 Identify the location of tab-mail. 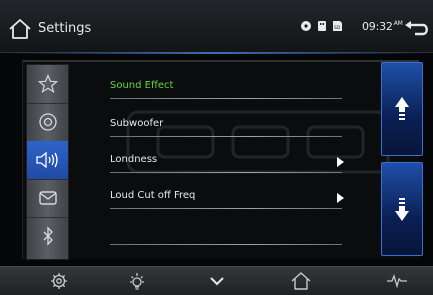
(47, 198).